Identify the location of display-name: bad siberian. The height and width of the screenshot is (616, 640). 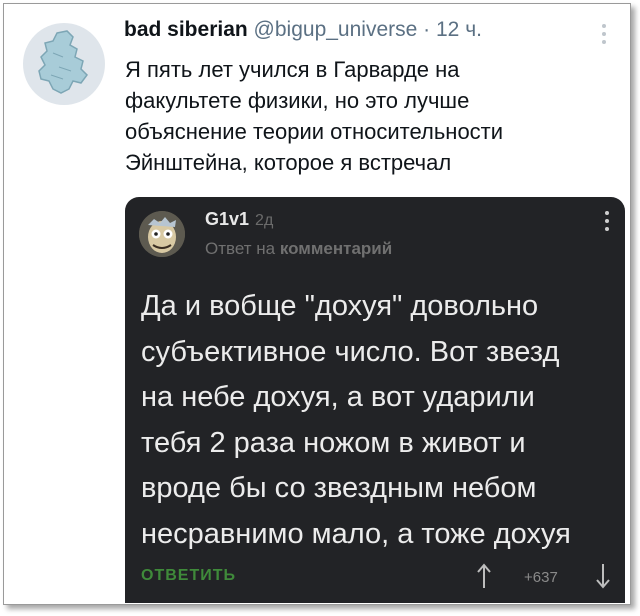
(186, 29).